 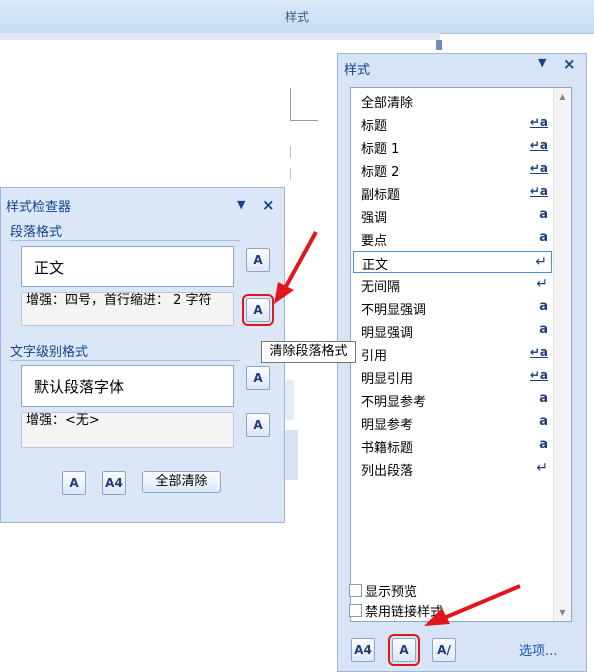 What do you see at coordinates (452, 377) in the screenshot?
I see `list-item: 明显引用 ↵a` at bounding box center [452, 377].